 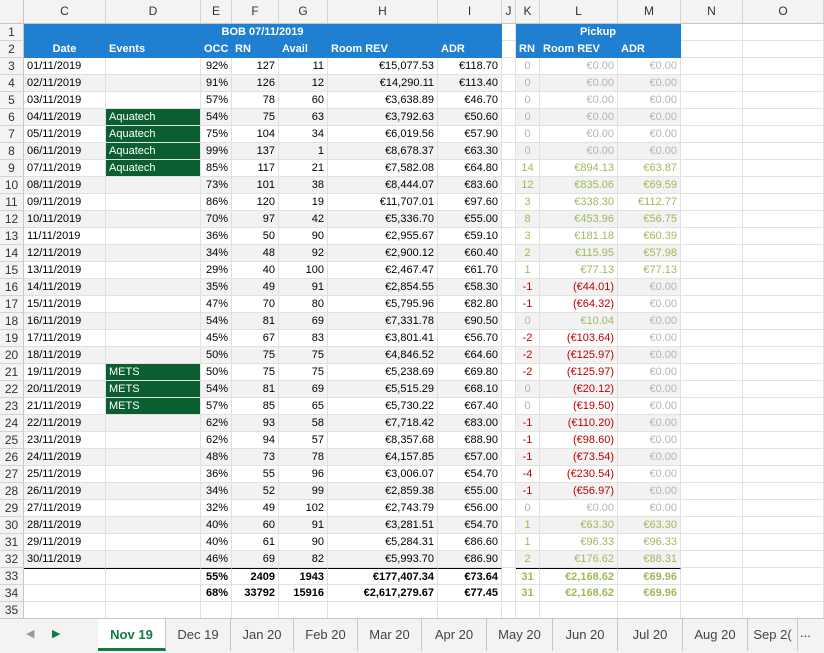 I want to click on row-number: 22, so click(x=12, y=389).